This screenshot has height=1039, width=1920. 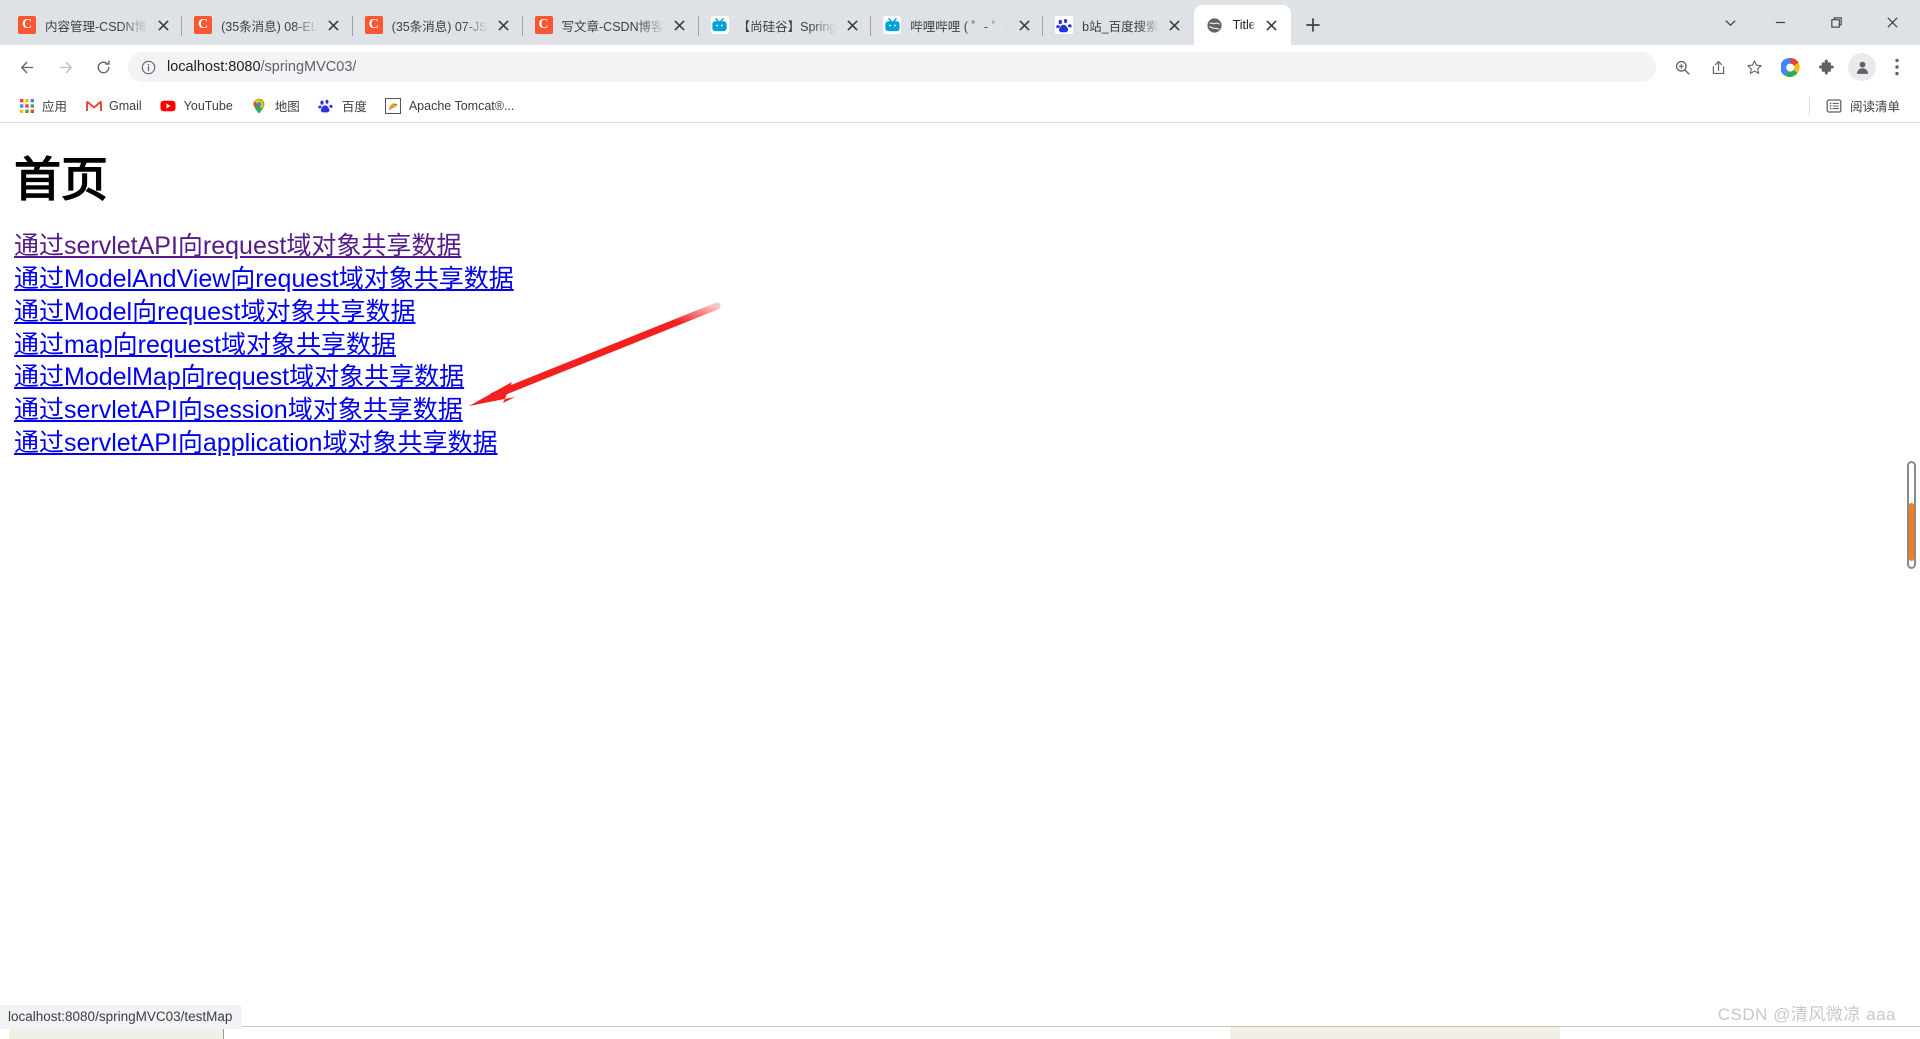 I want to click on bookmark-maps: 地图, so click(x=275, y=106).